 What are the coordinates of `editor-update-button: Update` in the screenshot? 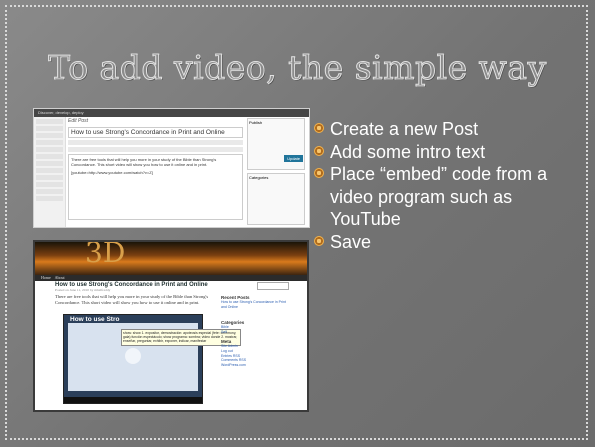 It's located at (293, 158).